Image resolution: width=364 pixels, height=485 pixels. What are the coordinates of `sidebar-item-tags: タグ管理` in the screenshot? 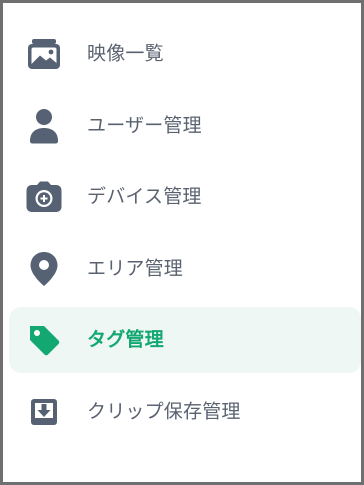 It's located at (185, 340).